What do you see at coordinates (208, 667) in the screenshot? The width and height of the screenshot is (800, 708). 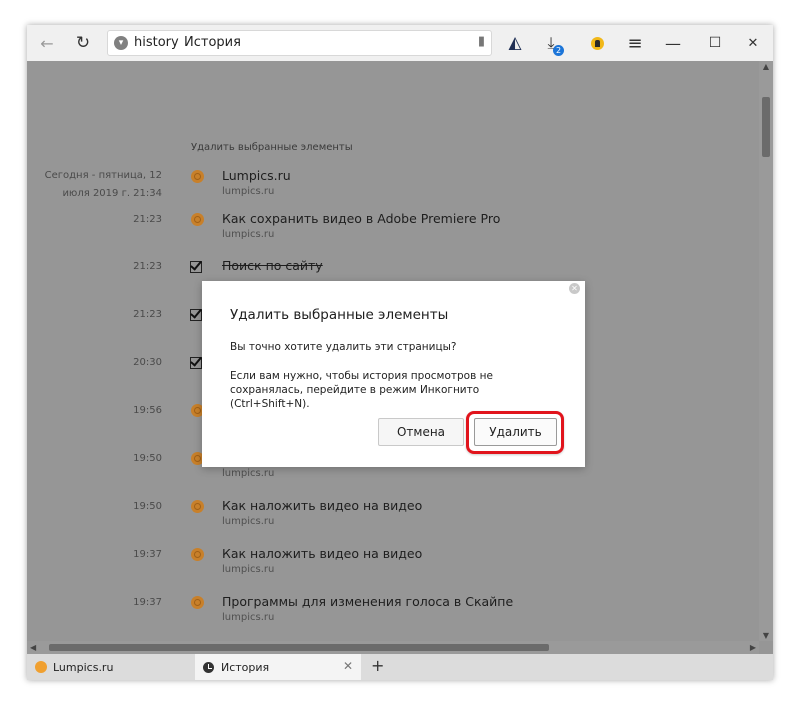 I see `history-clock-icon` at bounding box center [208, 667].